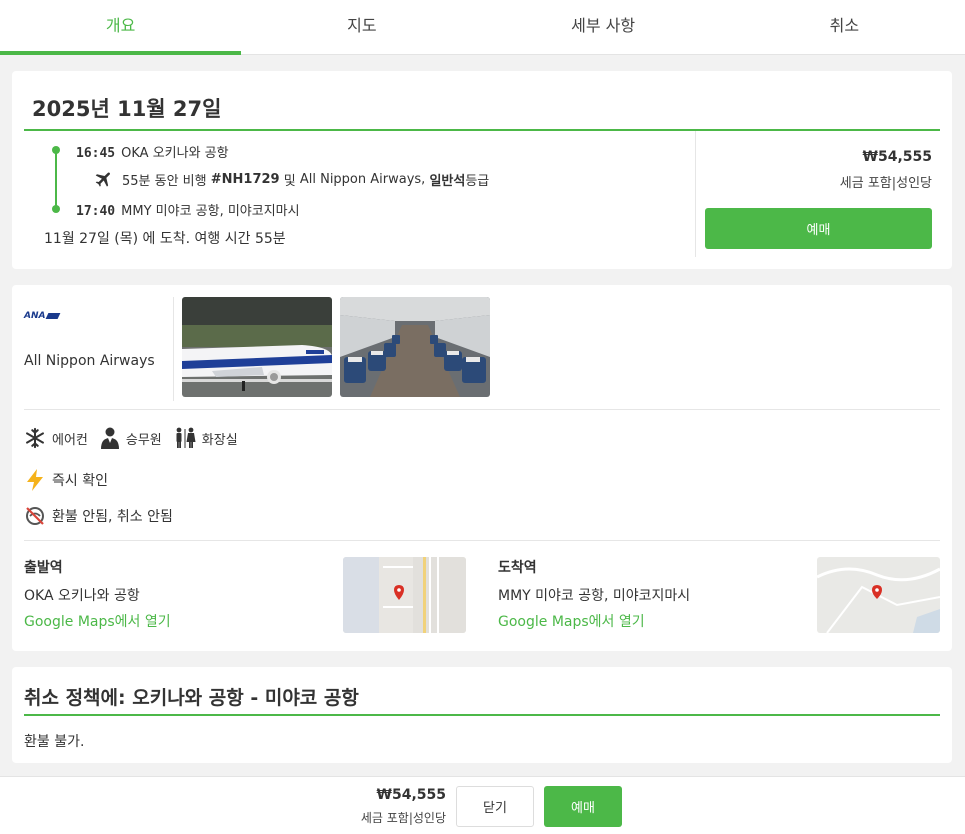 The width and height of the screenshot is (965, 834). Describe the element at coordinates (82, 596) in the screenshot. I see `departure-station-name: OKA 오키나와 공항` at that location.